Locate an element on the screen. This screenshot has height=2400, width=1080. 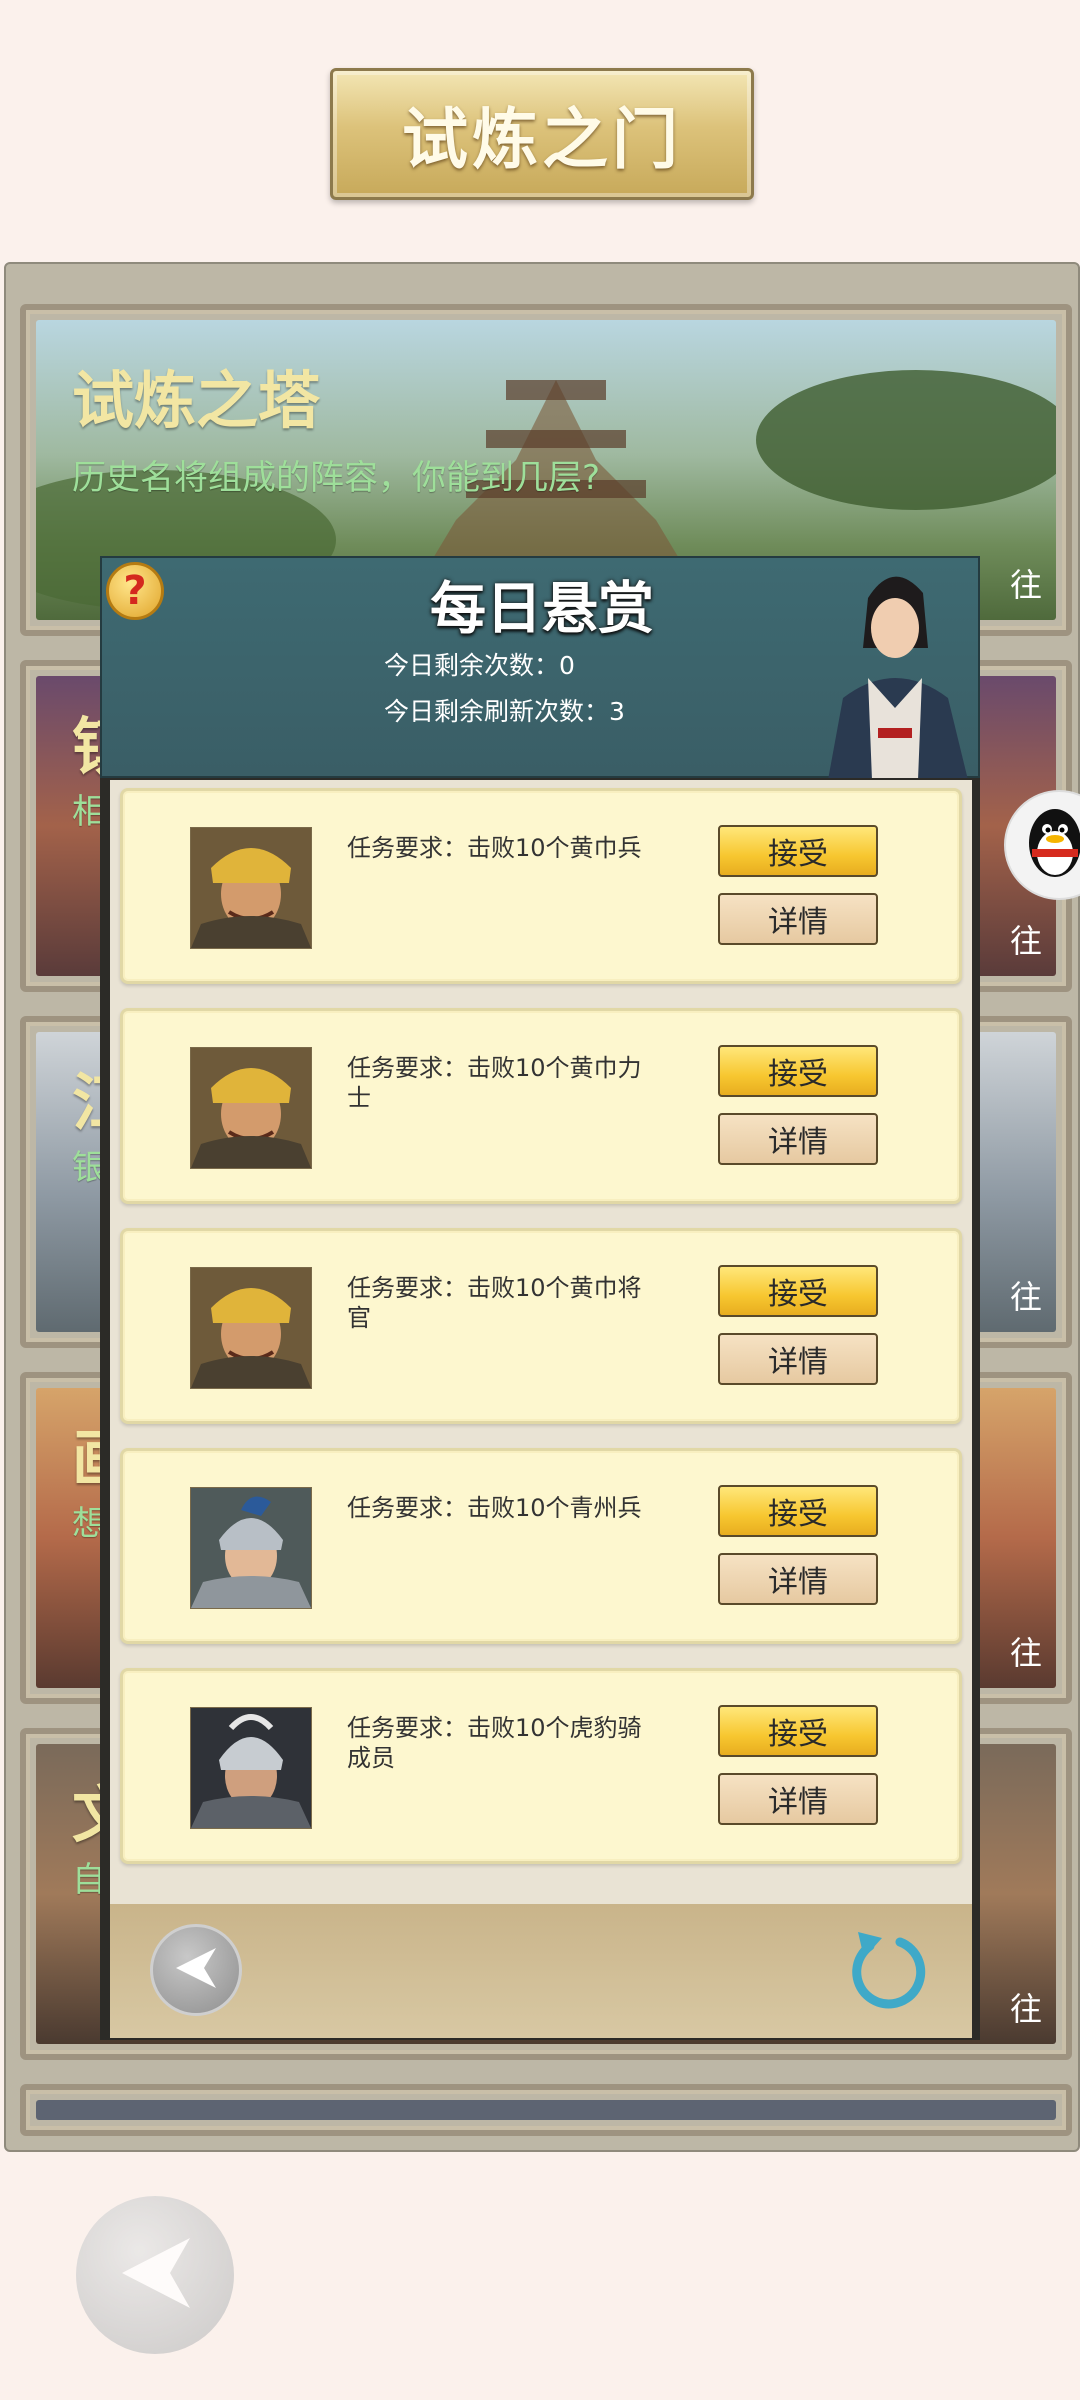
page-back-button is located at coordinates (155, 2275).